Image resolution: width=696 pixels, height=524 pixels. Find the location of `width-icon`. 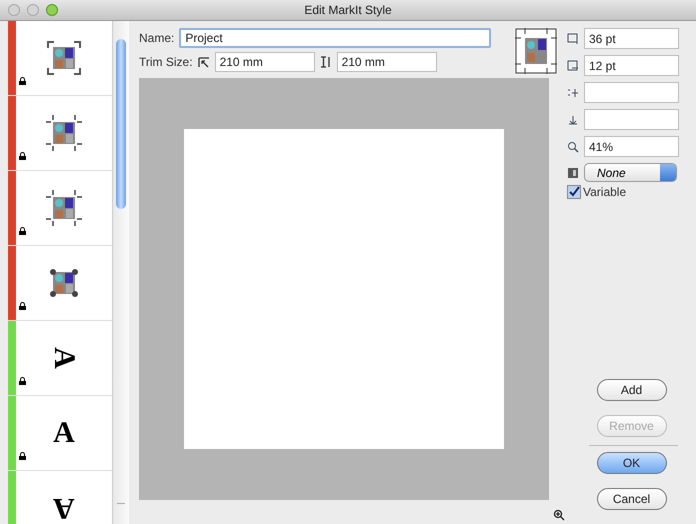

width-icon is located at coordinates (204, 62).